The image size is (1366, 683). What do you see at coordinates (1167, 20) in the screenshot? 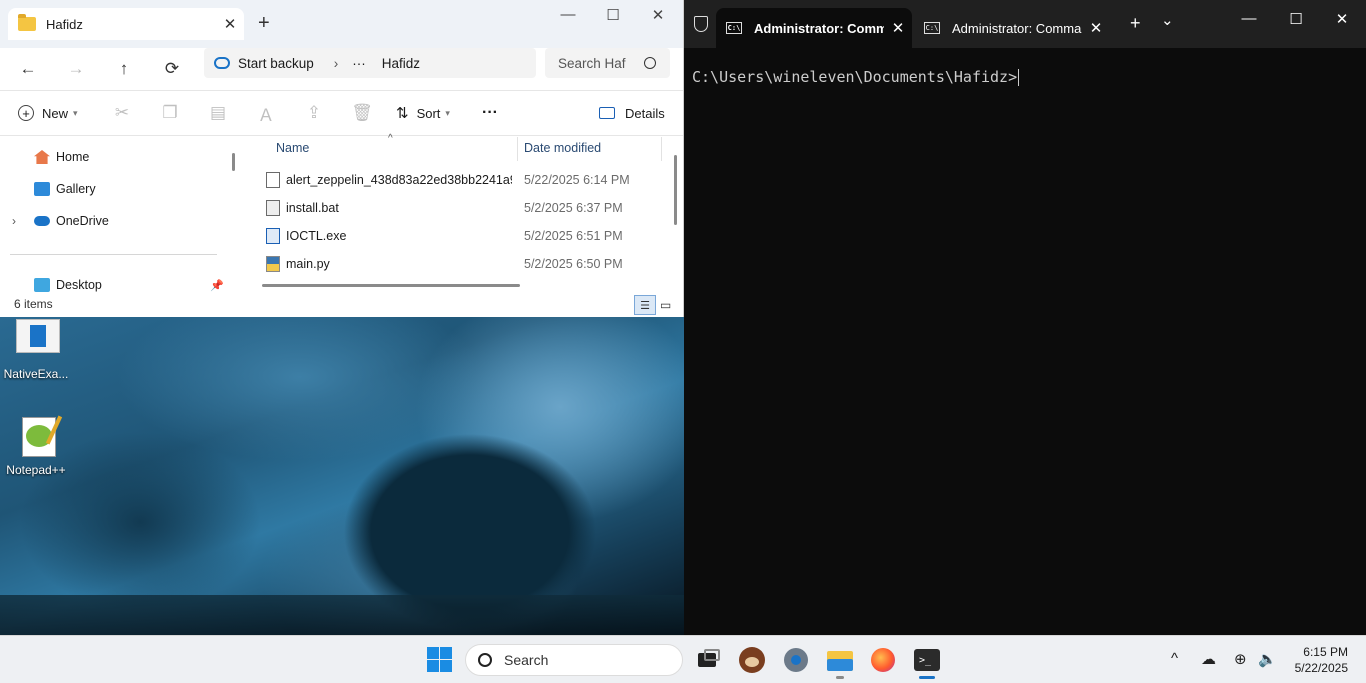
I see `tab-dropdown-button: ⌄` at bounding box center [1167, 20].